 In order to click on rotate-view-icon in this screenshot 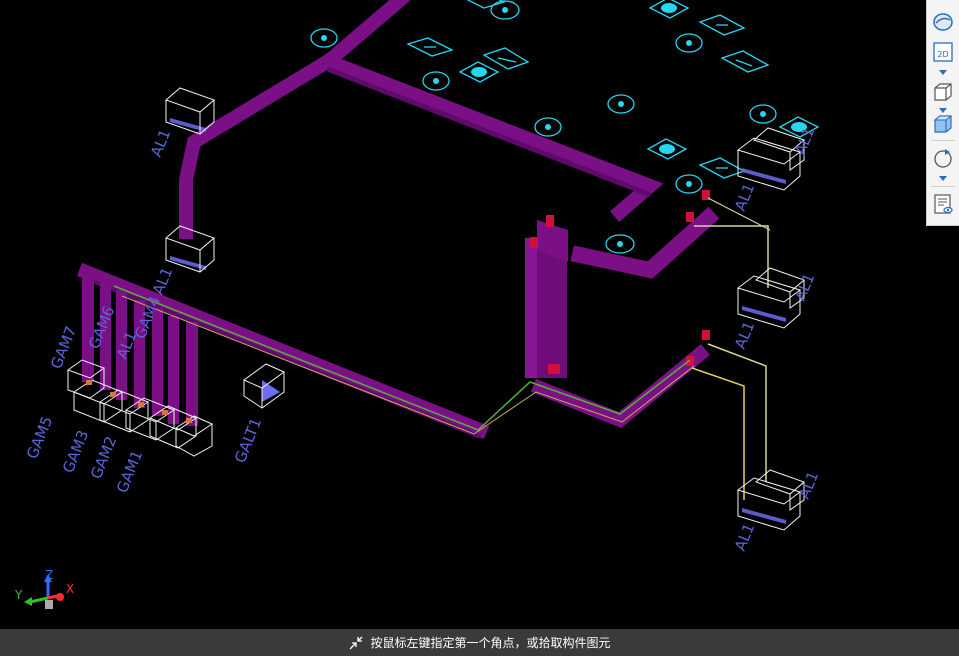, I will do `click(943, 22)`.